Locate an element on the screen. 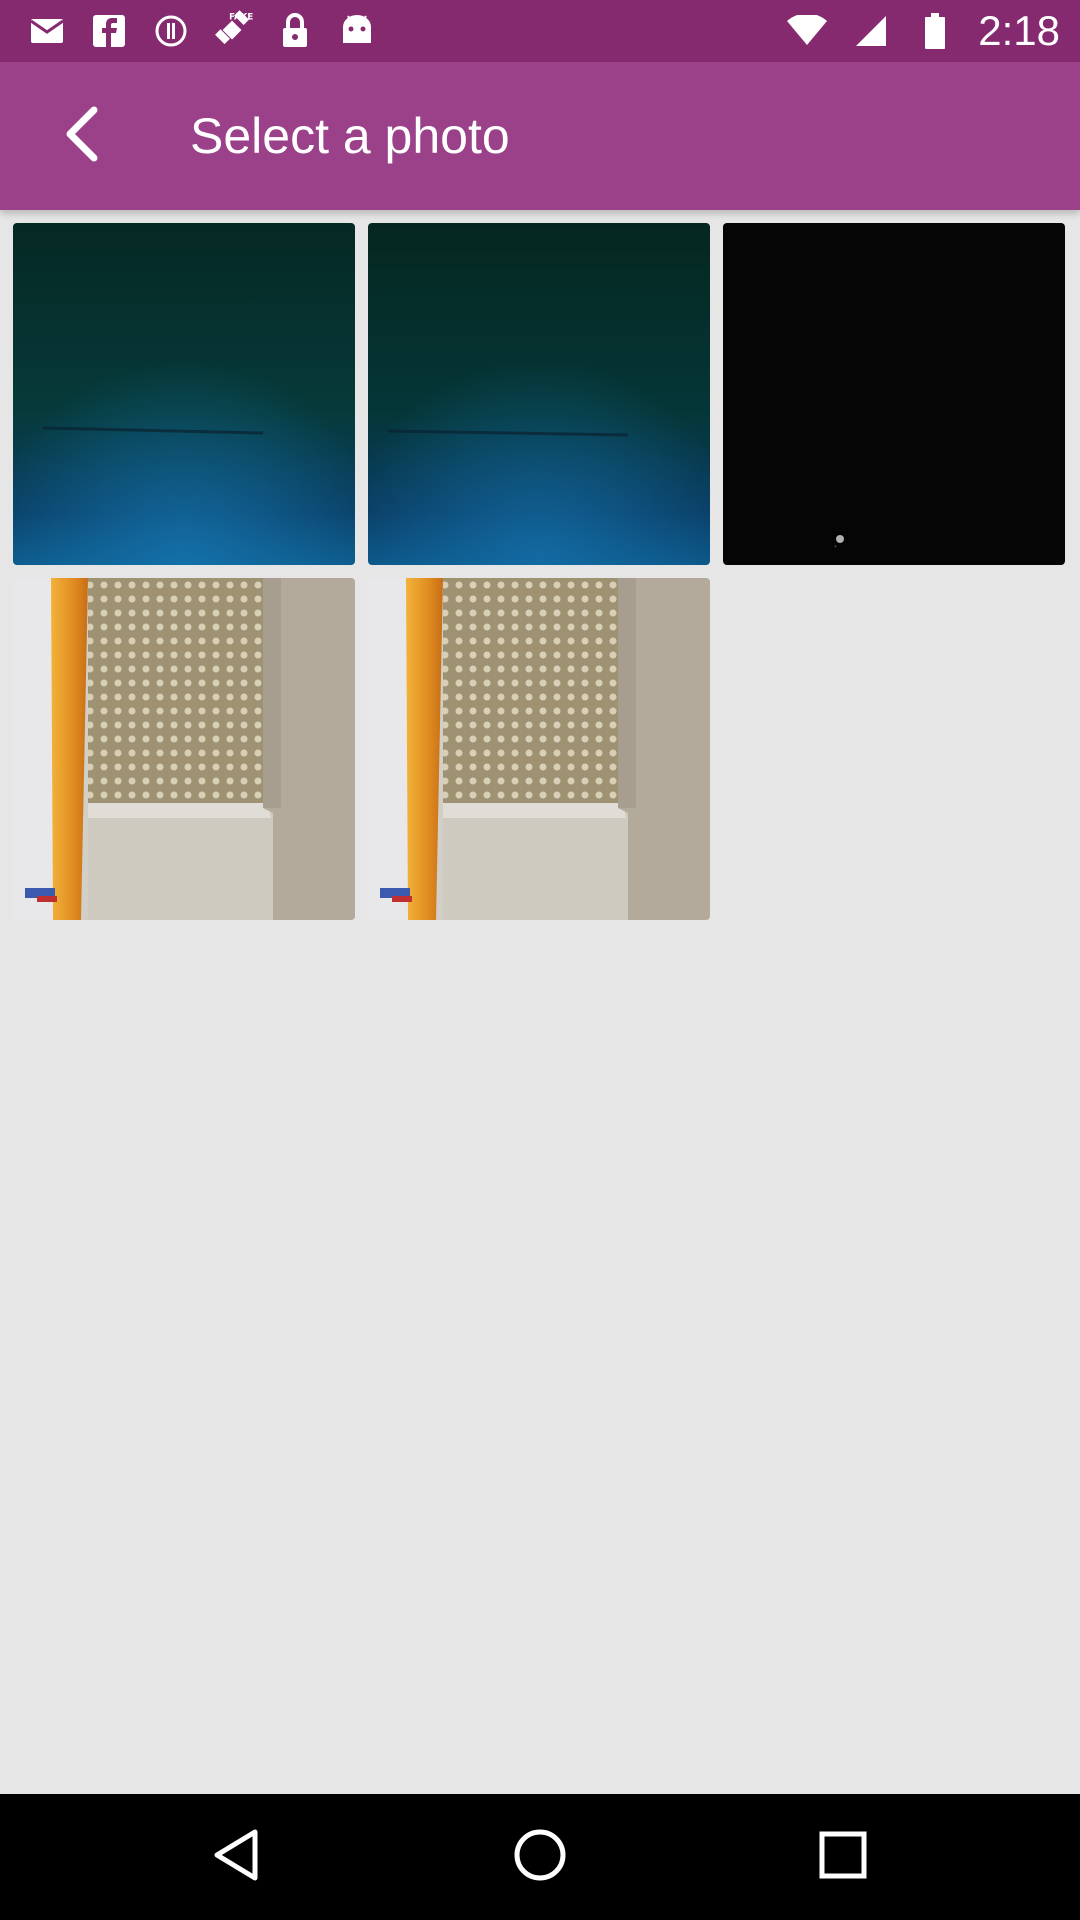 The width and height of the screenshot is (1080, 1920). facebook-icon is located at coordinates (109, 31).